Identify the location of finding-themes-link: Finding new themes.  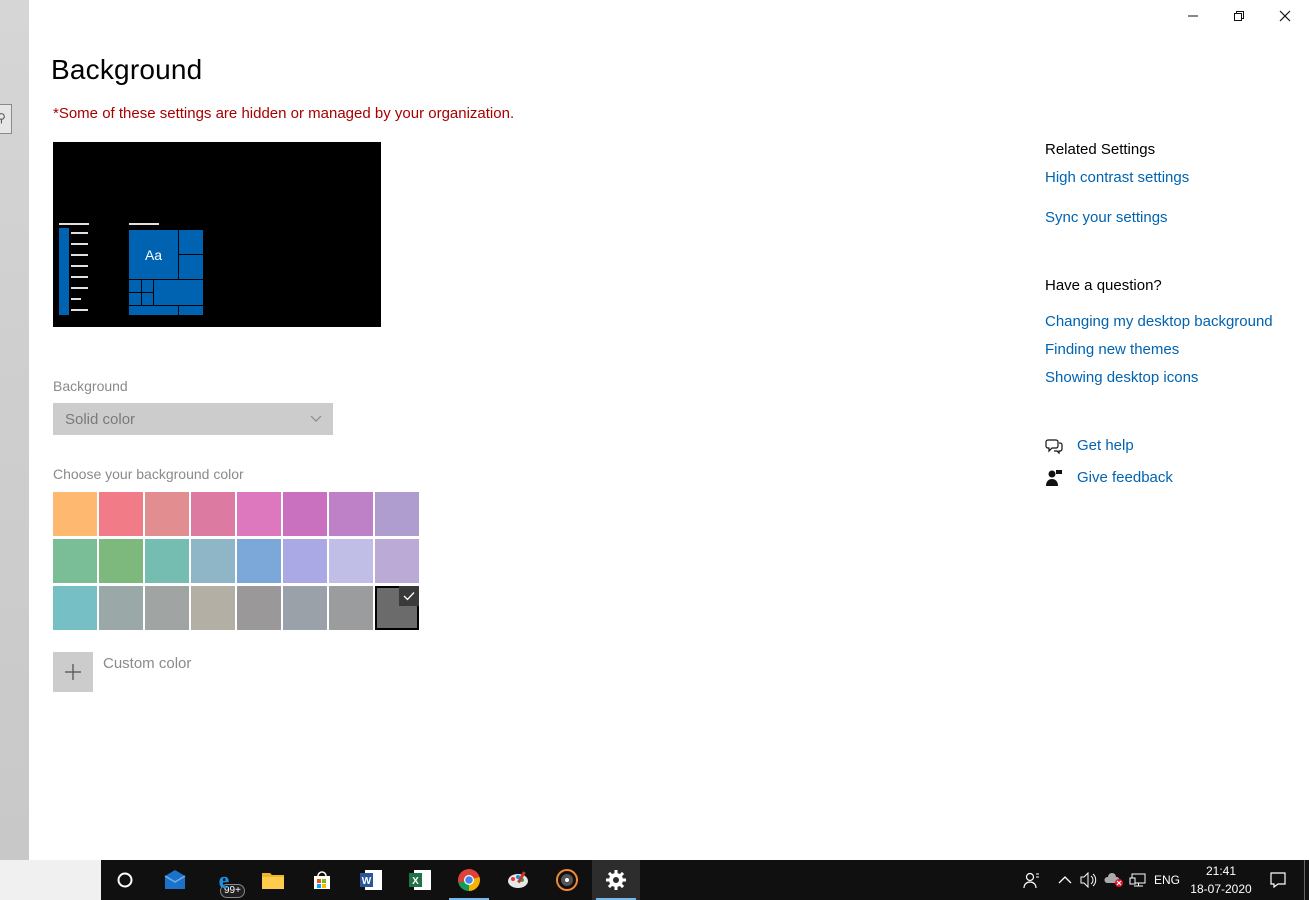
(1112, 349).